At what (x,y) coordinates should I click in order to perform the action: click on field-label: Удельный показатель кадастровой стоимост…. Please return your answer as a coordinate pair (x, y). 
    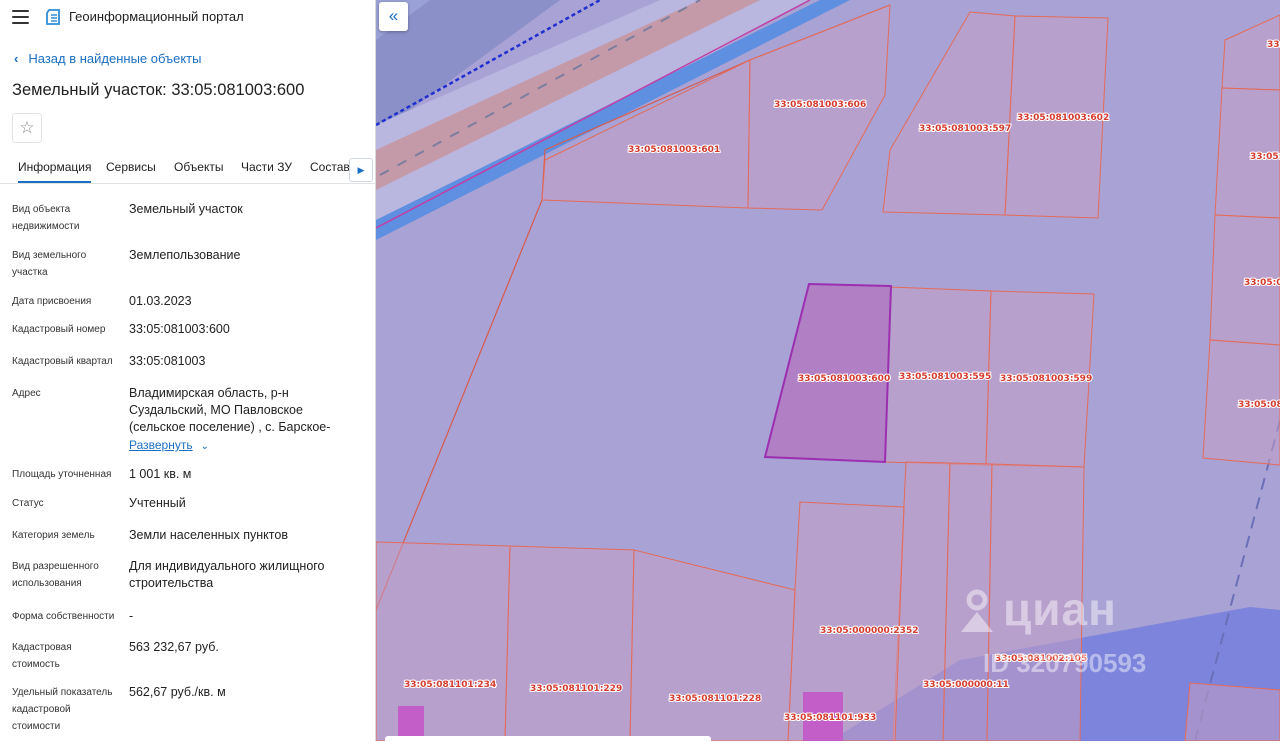
    Looking at the image, I should click on (62, 709).